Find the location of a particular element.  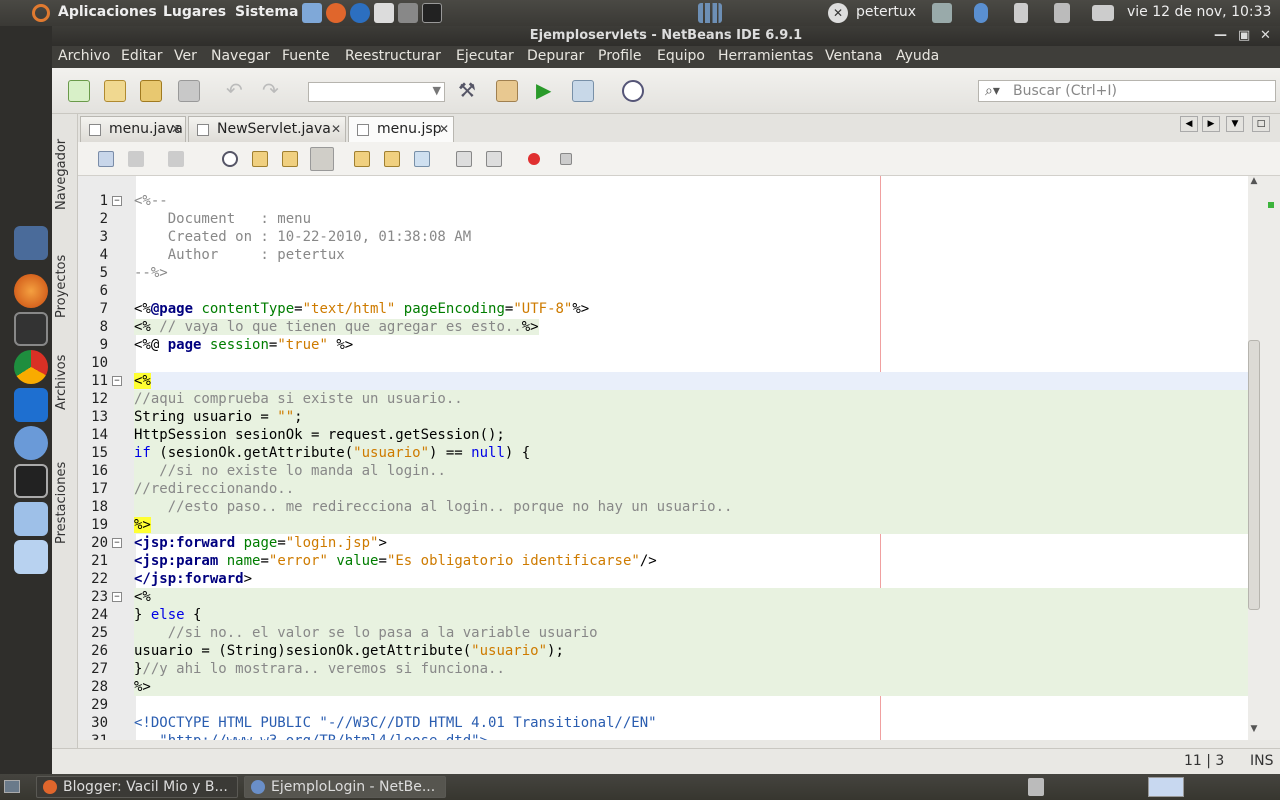

launcher-cube-icon is located at coordinates (312, 13).